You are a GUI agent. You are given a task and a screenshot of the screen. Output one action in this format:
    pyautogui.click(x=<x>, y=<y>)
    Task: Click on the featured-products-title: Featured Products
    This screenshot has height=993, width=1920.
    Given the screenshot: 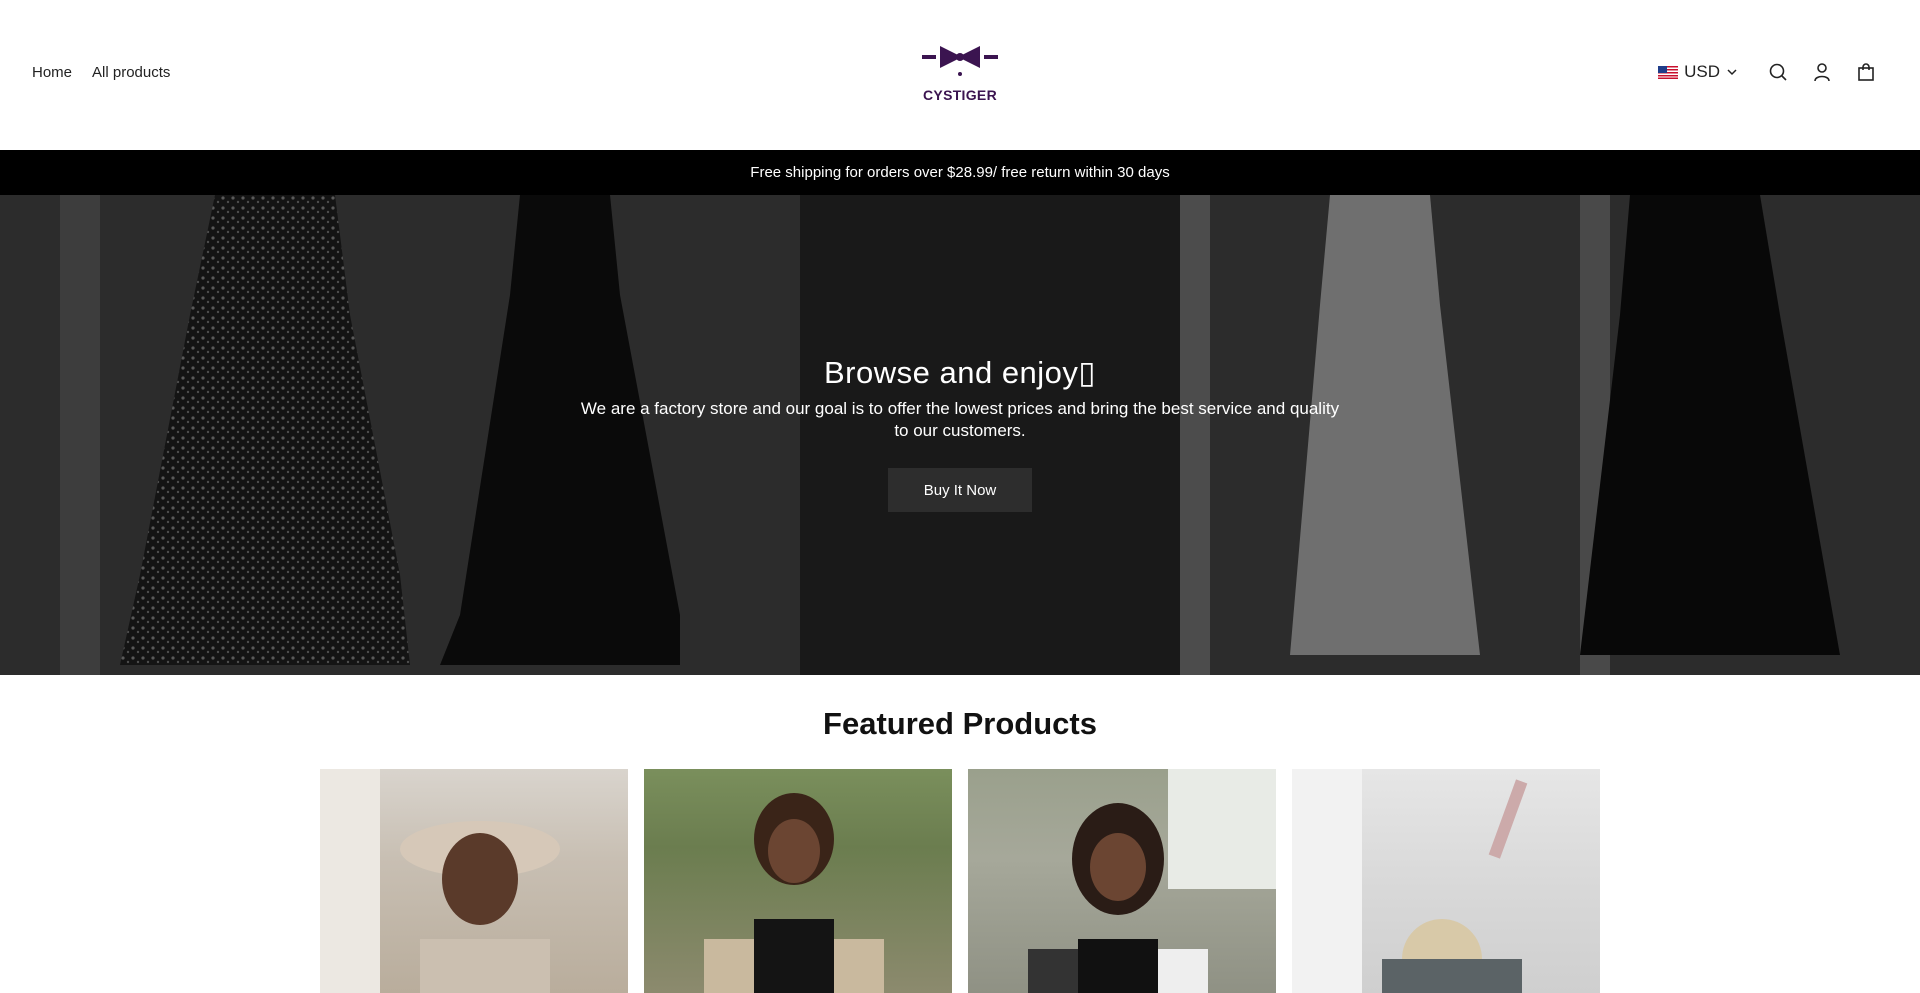 What is the action you would take?
    pyautogui.click(x=960, y=723)
    